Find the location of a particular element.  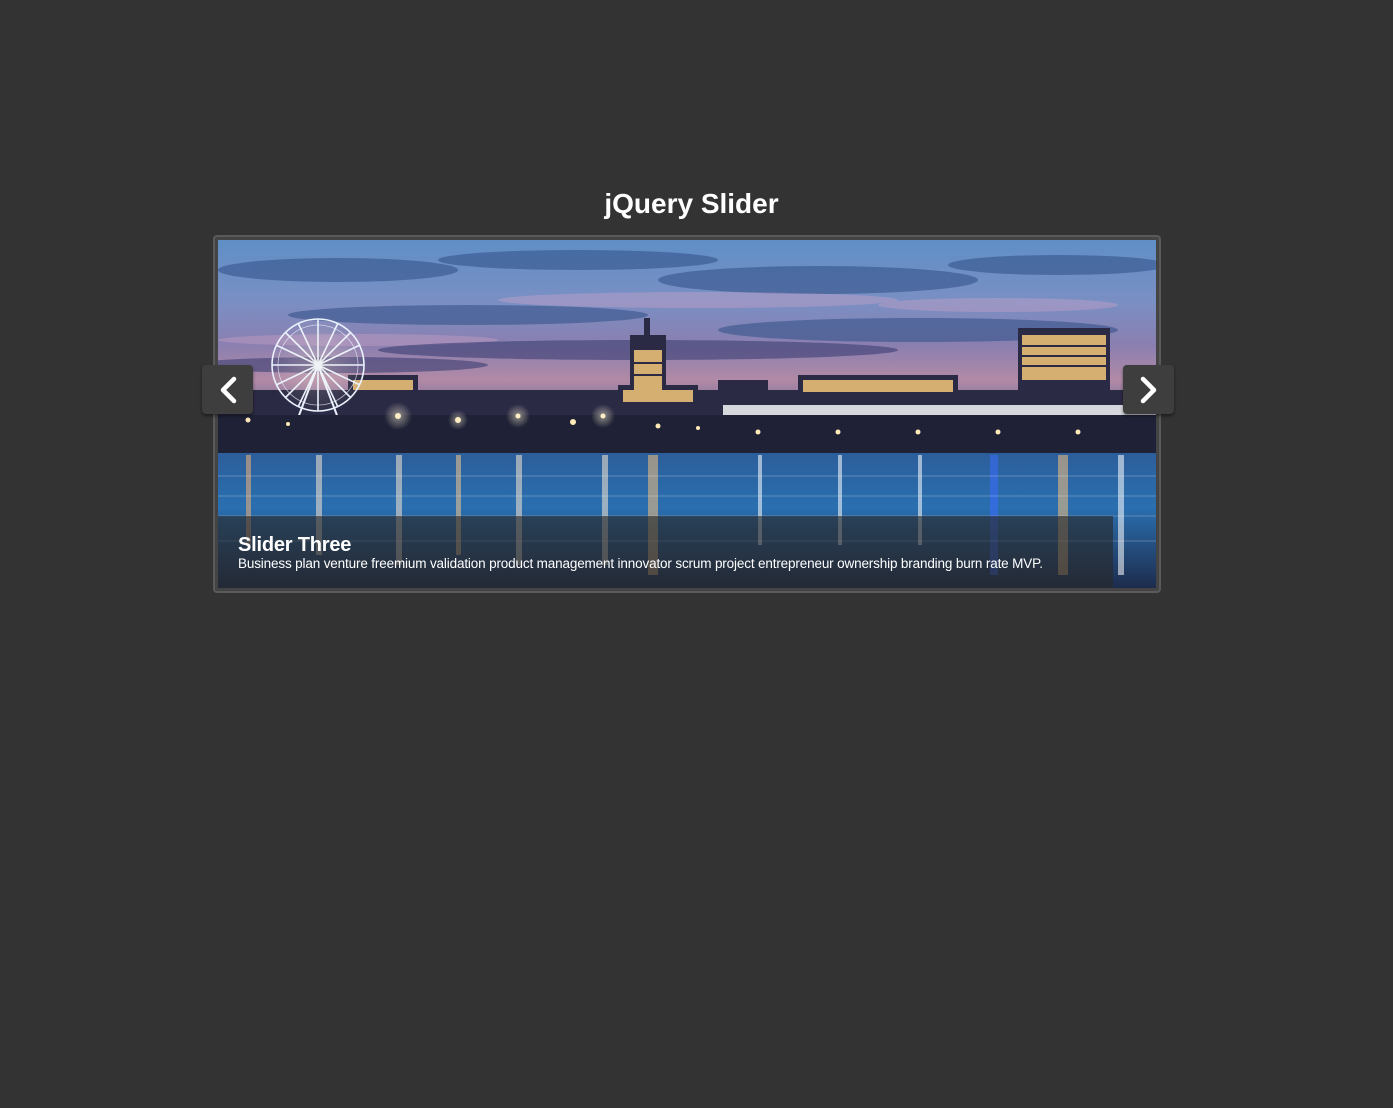

page-title: jQuery Slider is located at coordinates (691, 203).